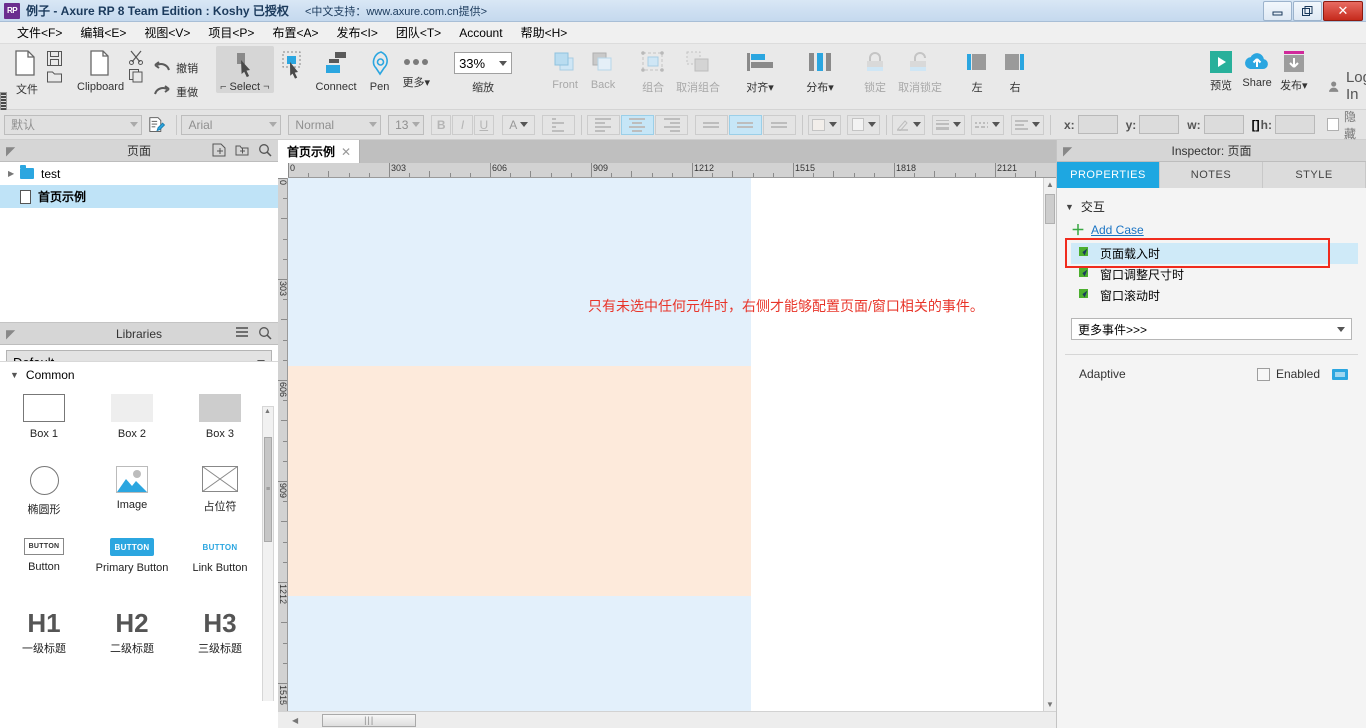  What do you see at coordinates (336, 69) in the screenshot?
I see `connect-tool-button: Connect` at bounding box center [336, 69].